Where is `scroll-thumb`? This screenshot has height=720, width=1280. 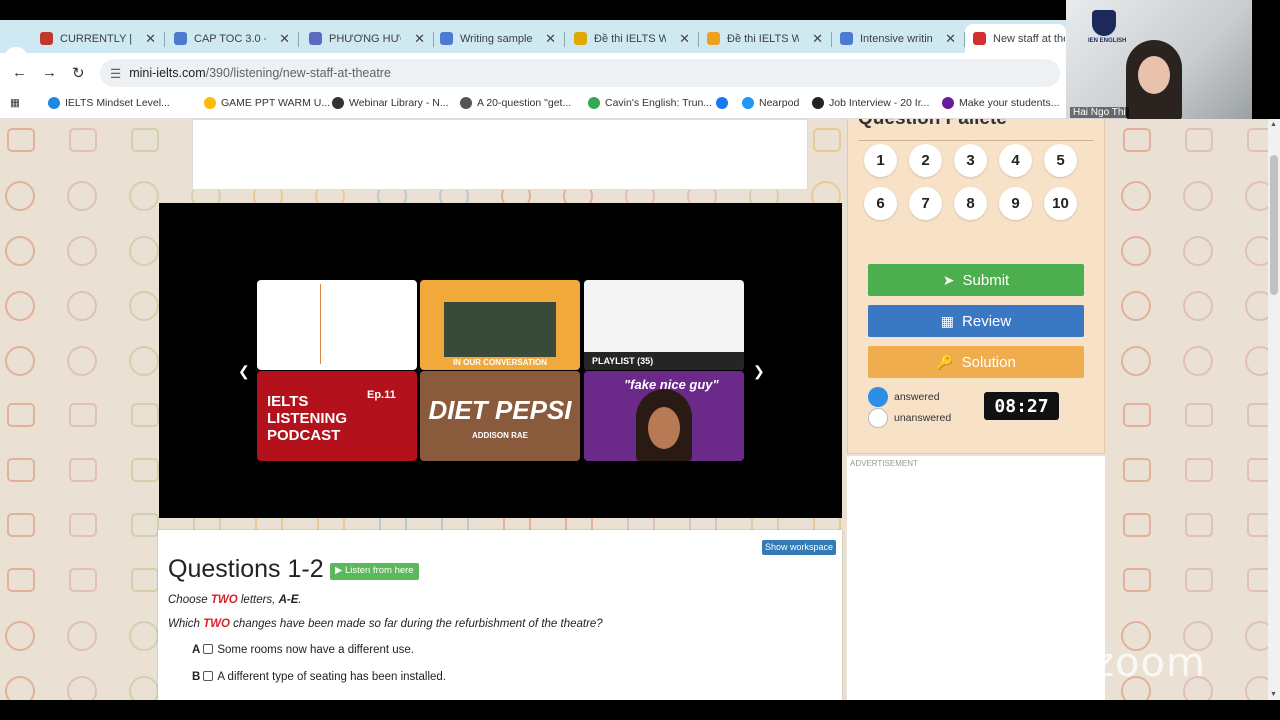
scroll-thumb is located at coordinates (1274, 225).